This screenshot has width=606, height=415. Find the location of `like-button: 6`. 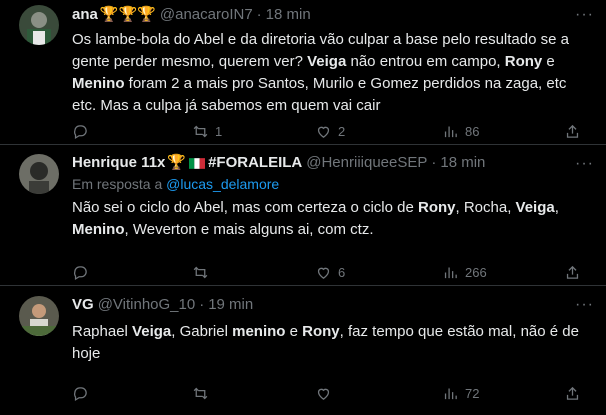

like-button: 6 is located at coordinates (330, 272).